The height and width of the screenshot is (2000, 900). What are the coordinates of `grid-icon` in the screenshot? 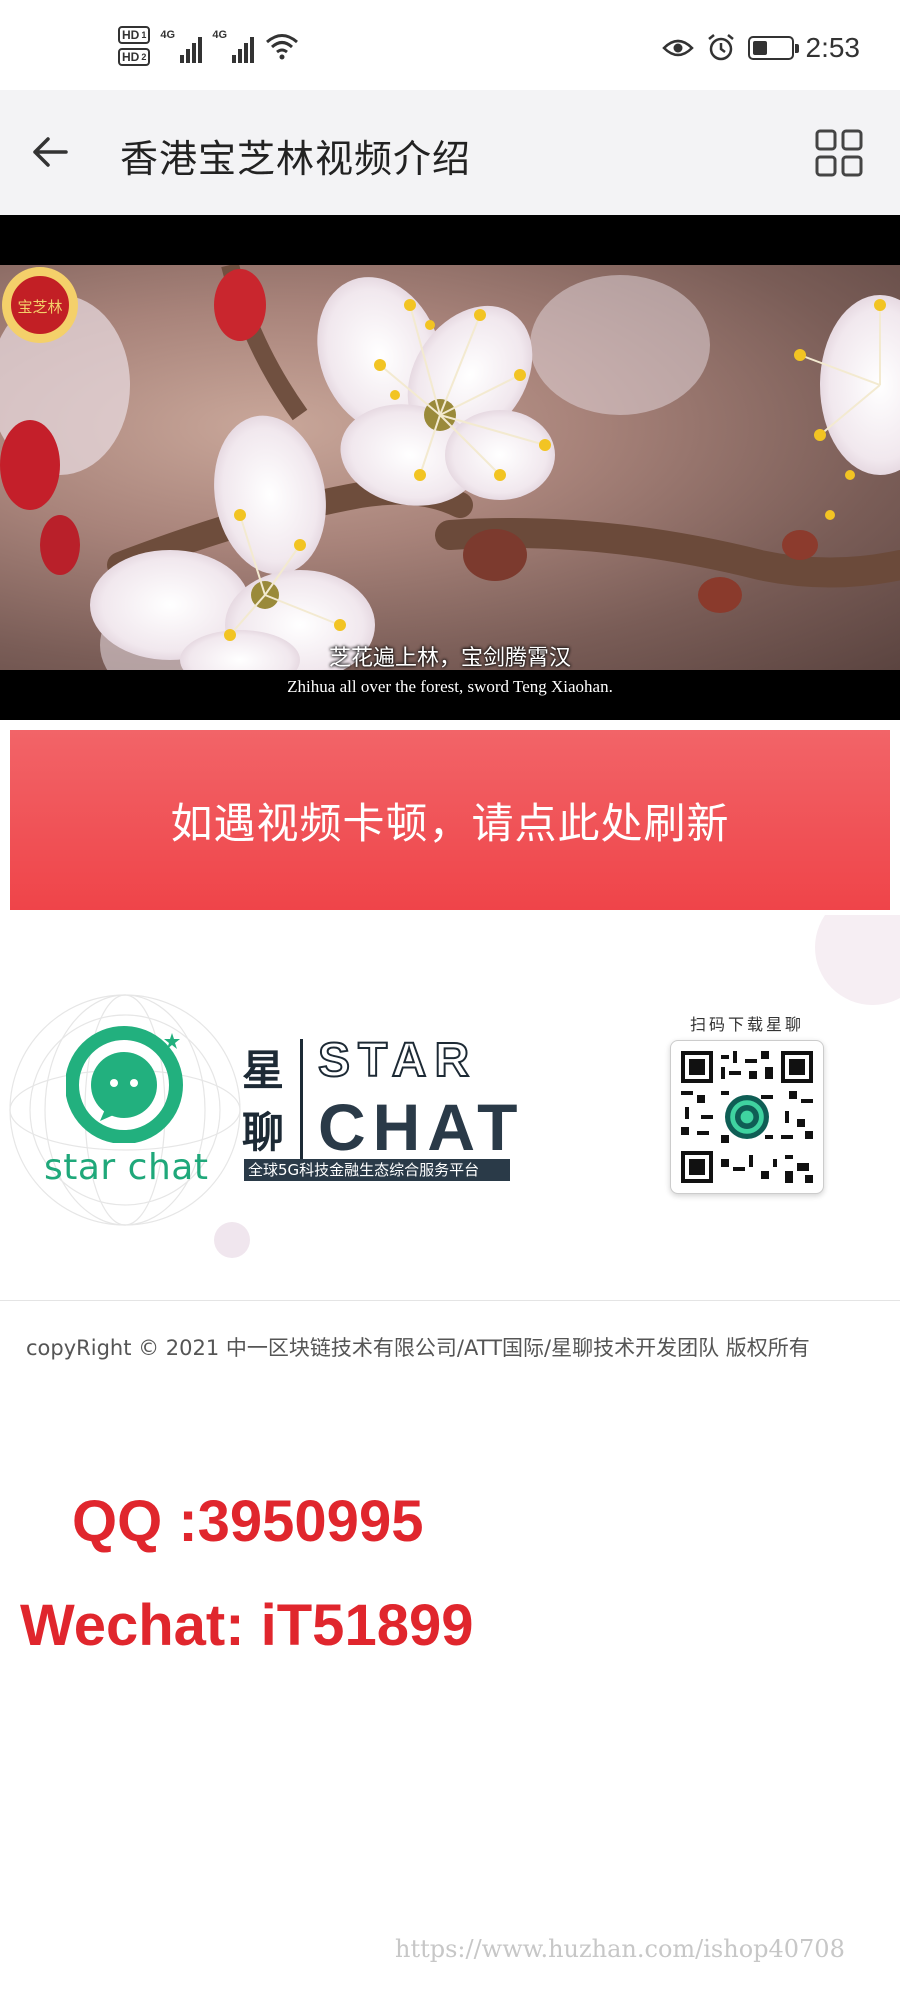 It's located at (839, 153).